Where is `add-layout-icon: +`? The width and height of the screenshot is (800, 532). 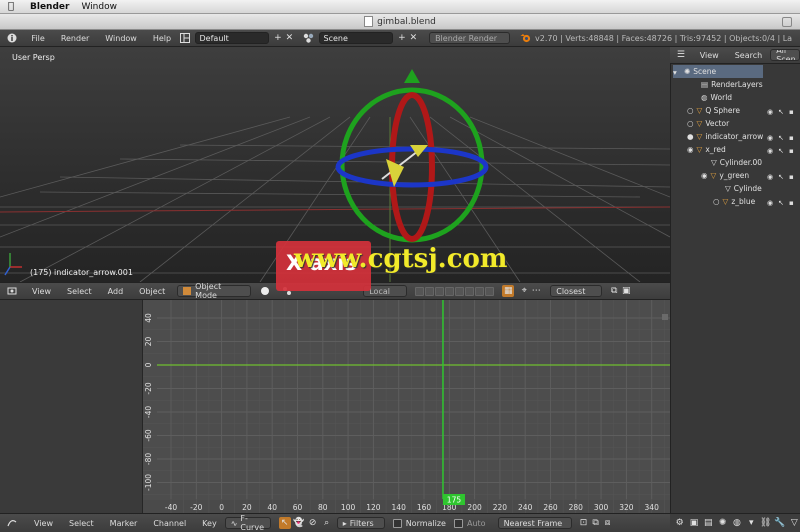
add-layout-icon: + is located at coordinates (277, 38).